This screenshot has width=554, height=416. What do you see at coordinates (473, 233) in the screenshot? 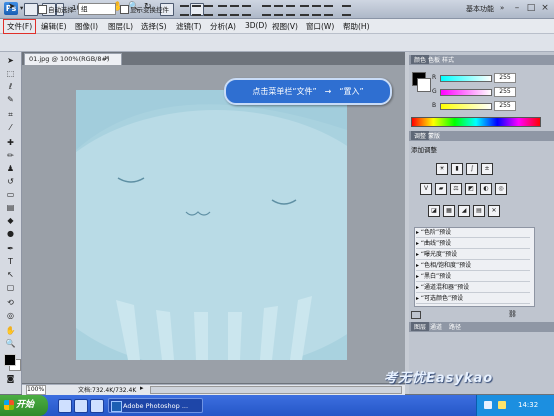
I see `list-item: ▸ “色阶”预设` at bounding box center [473, 233].